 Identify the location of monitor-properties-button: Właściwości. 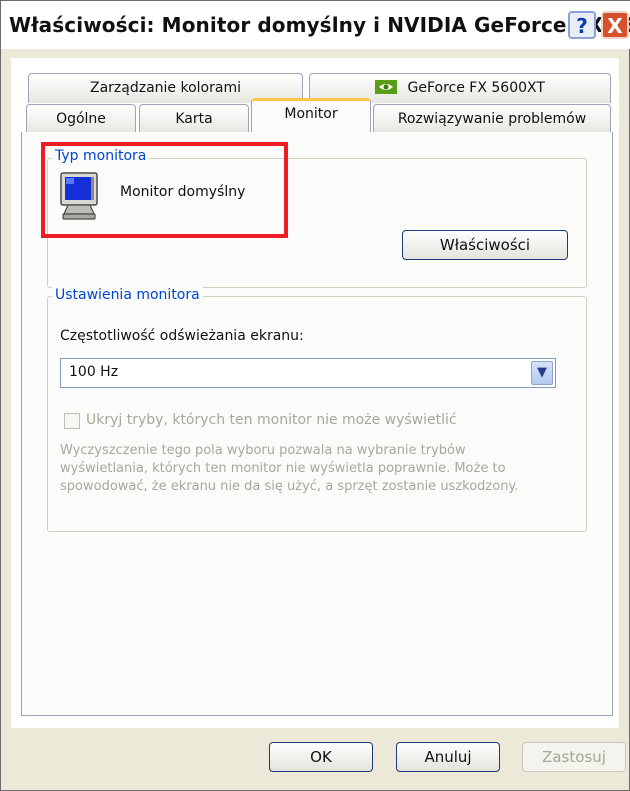
(485, 245).